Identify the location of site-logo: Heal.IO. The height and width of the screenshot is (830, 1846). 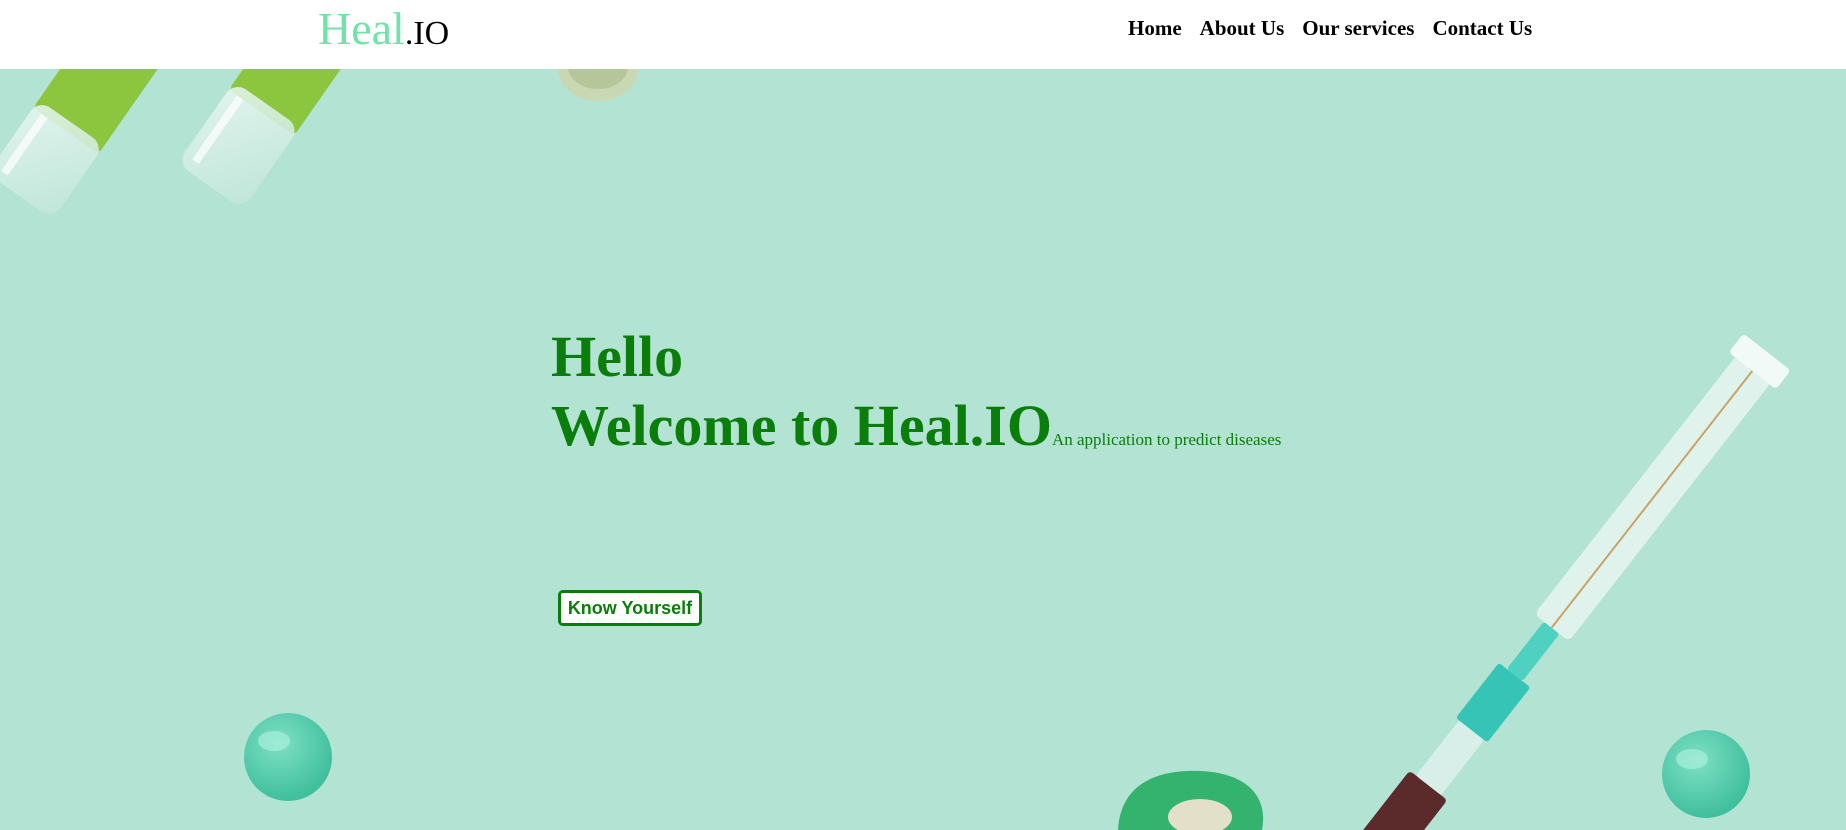
(383, 31).